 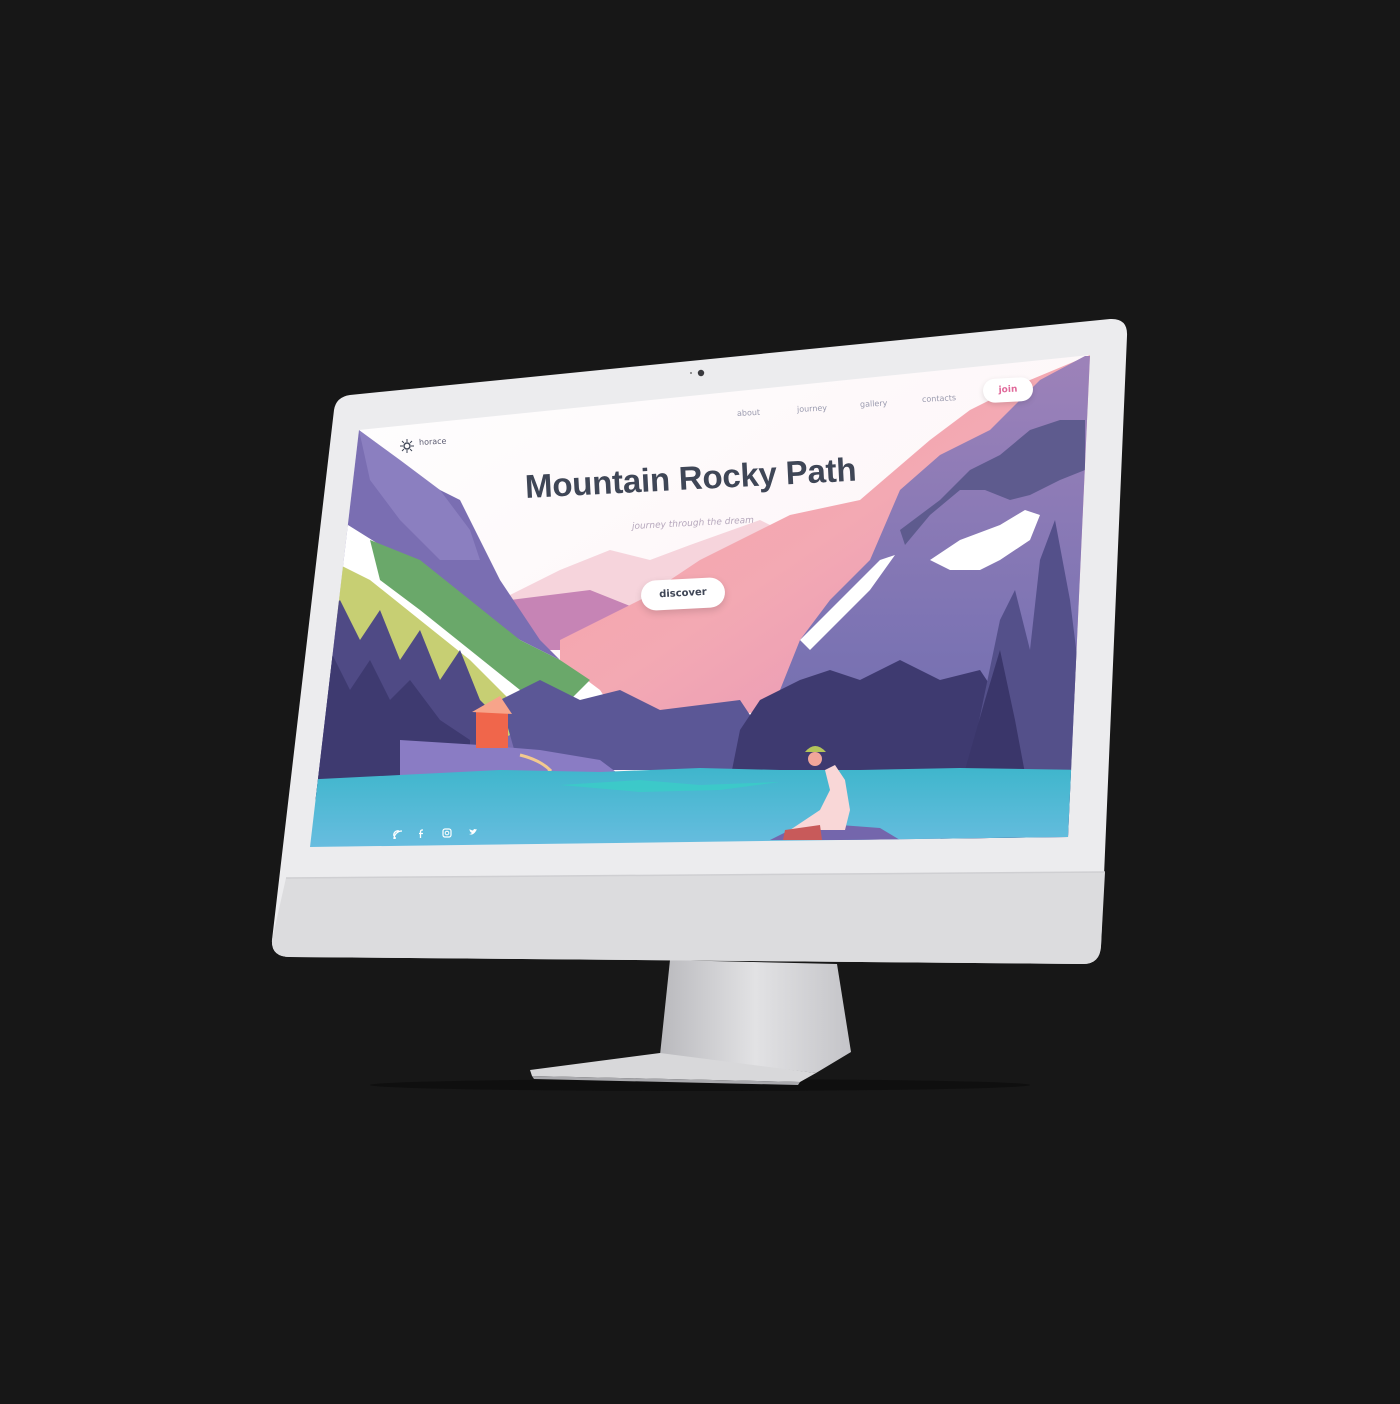 I want to click on brand-name: horace, so click(x=433, y=442).